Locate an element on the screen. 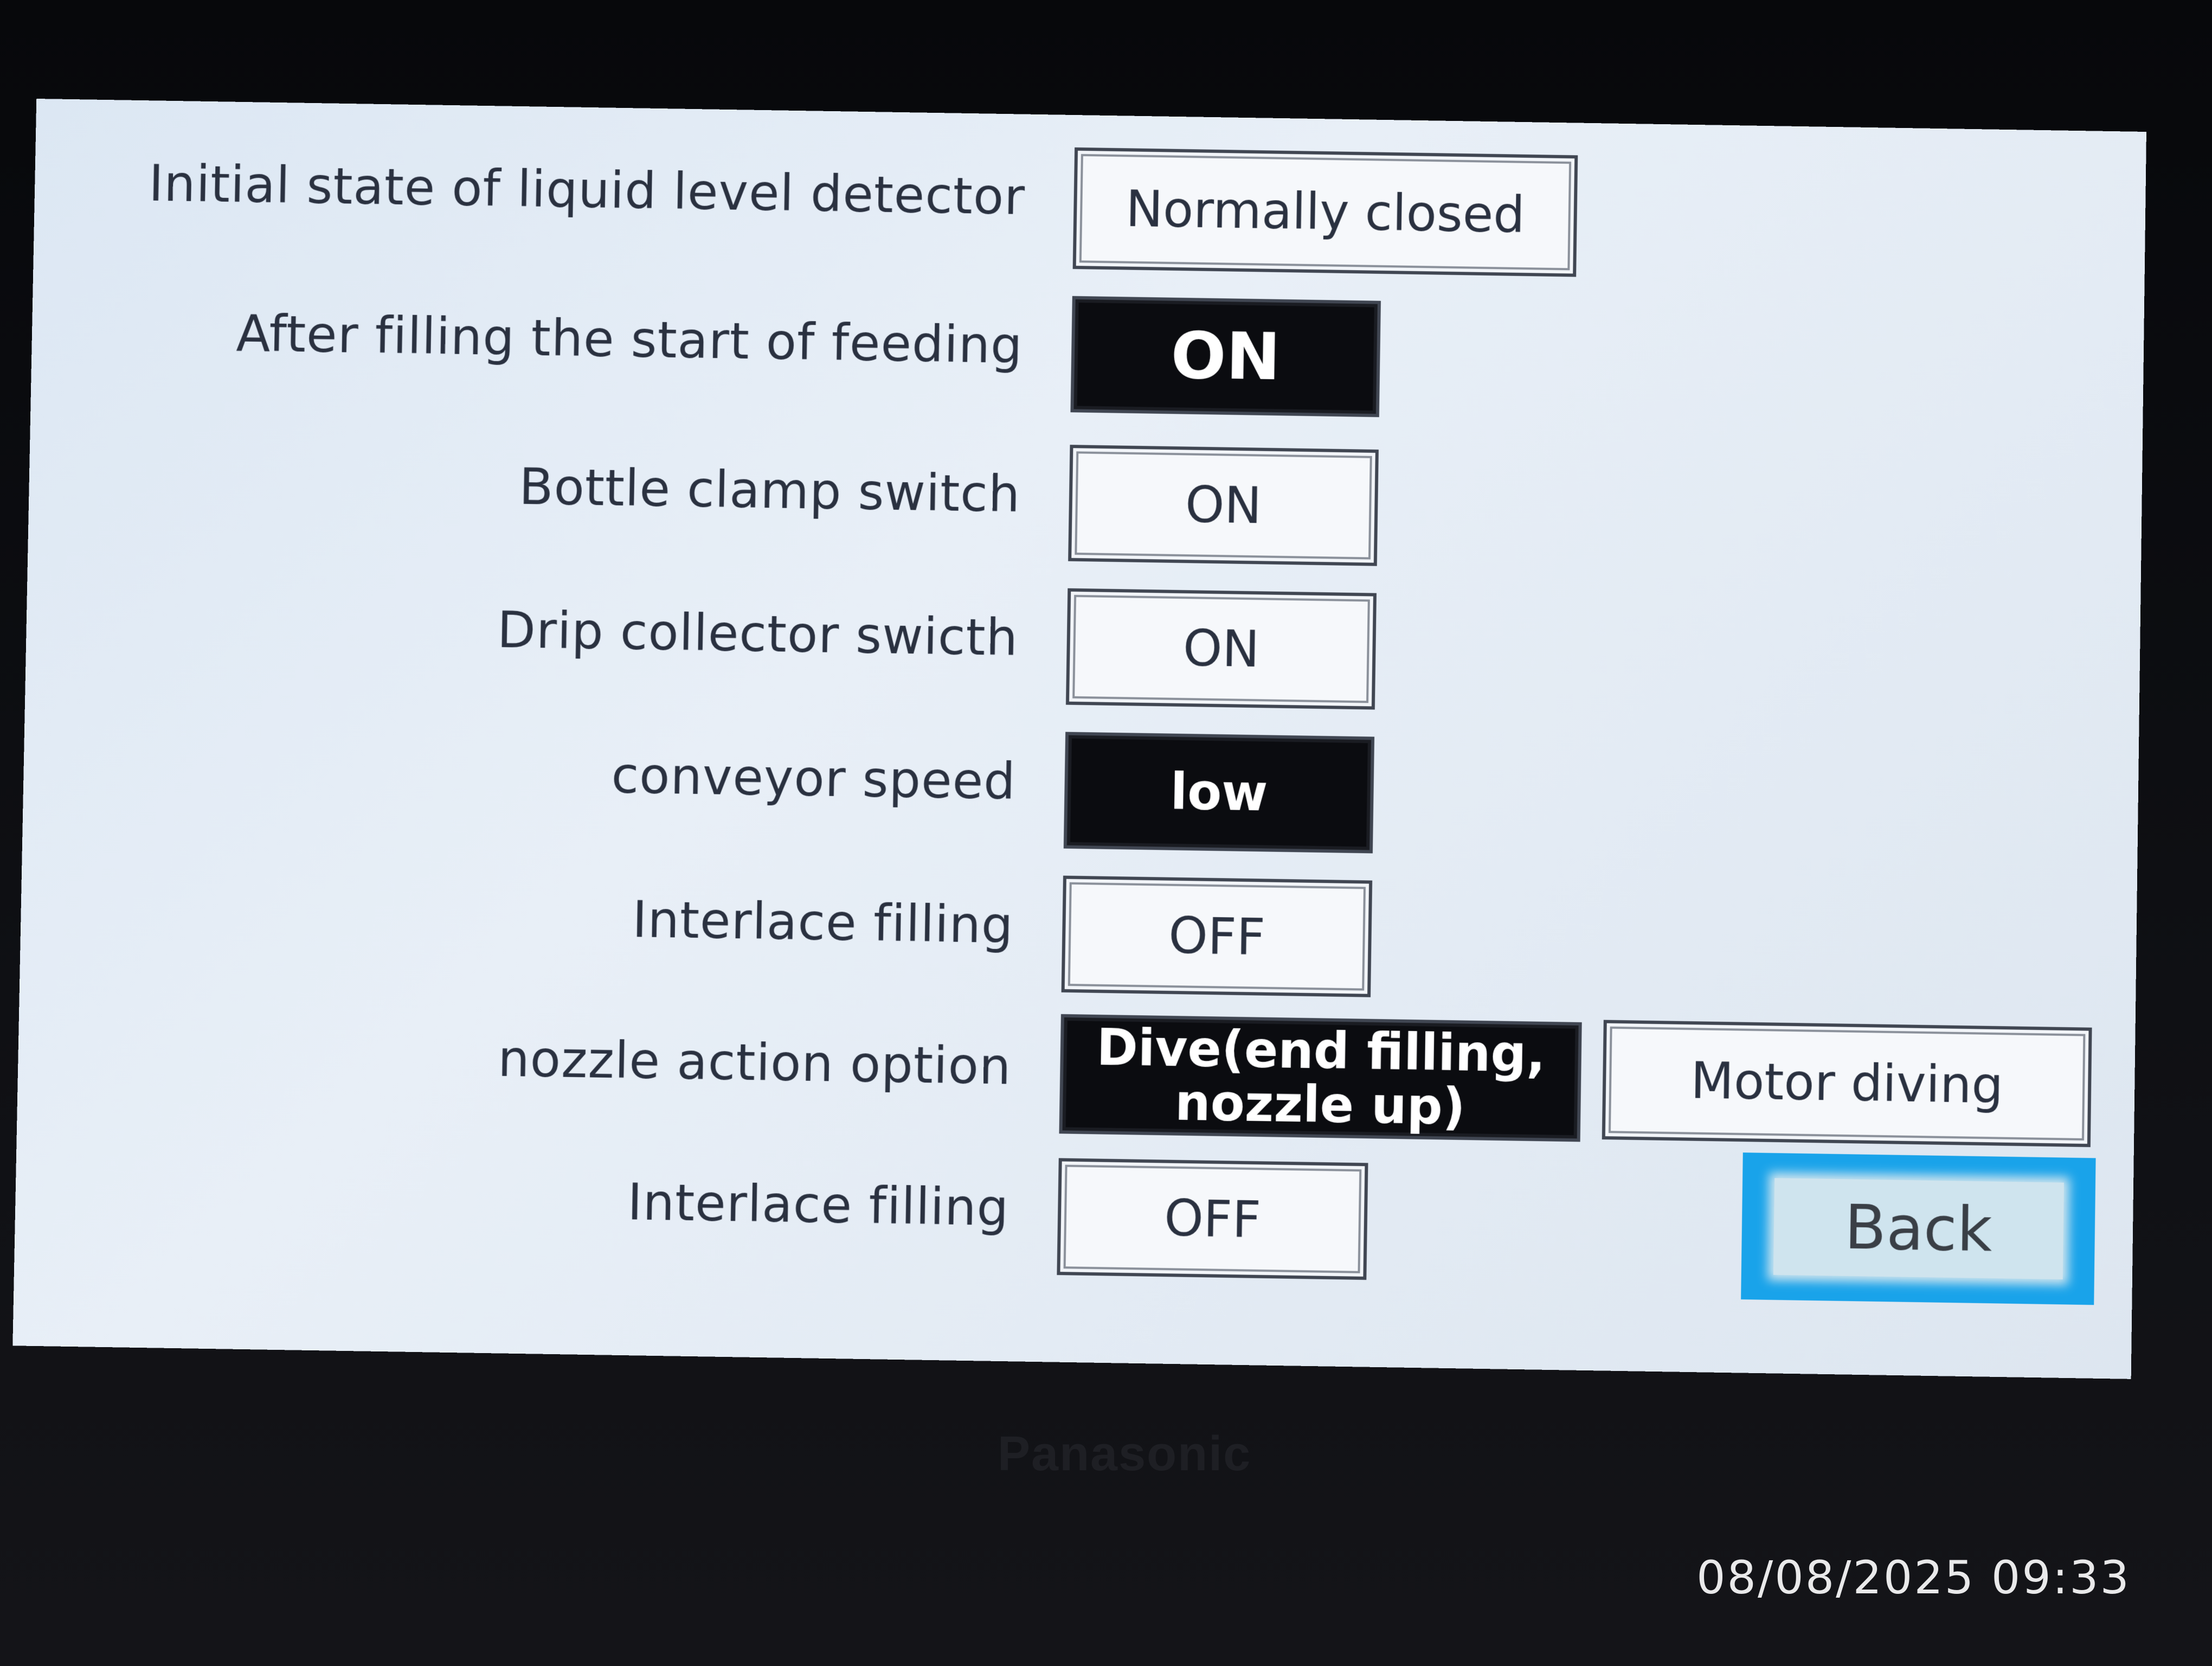 This screenshot has width=2212, height=1666. interlace-filling-toggle-1: OFF is located at coordinates (1217, 936).